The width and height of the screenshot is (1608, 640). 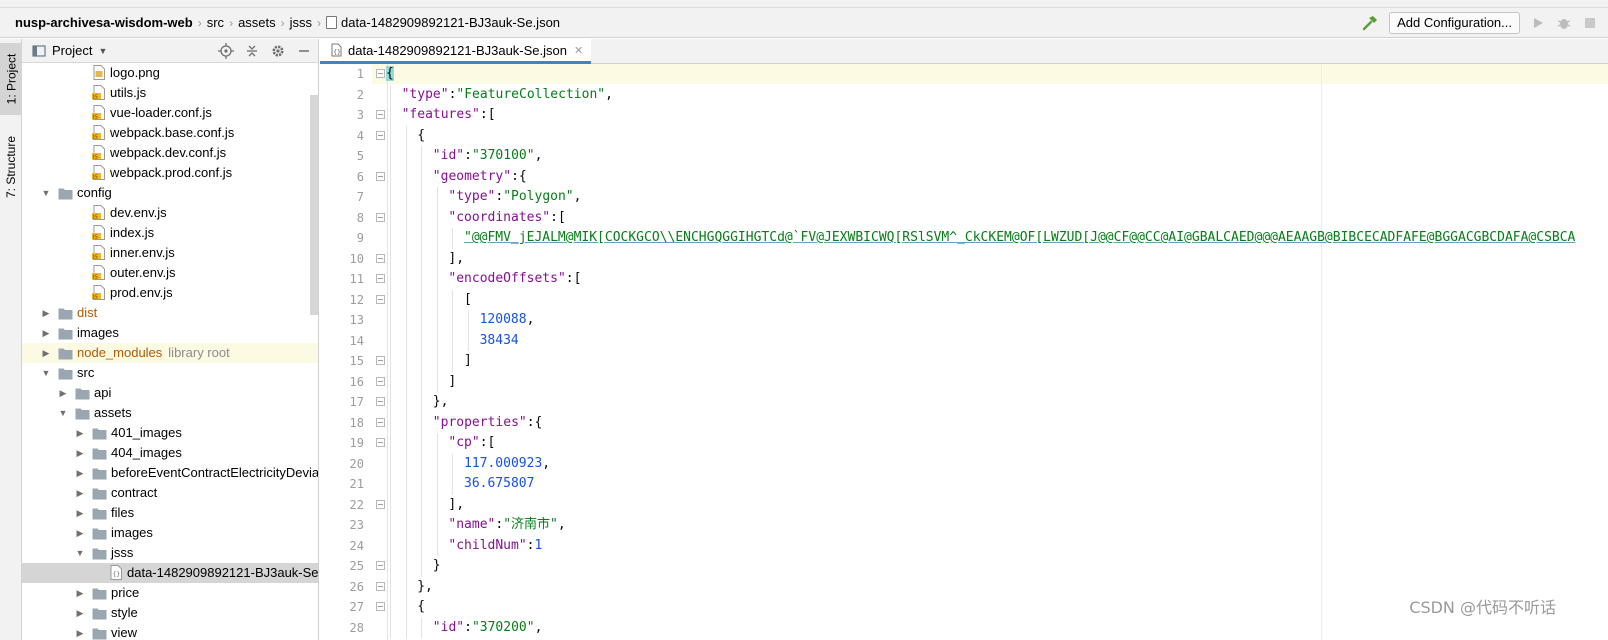 I want to click on stop-icon, so click(x=1590, y=23).